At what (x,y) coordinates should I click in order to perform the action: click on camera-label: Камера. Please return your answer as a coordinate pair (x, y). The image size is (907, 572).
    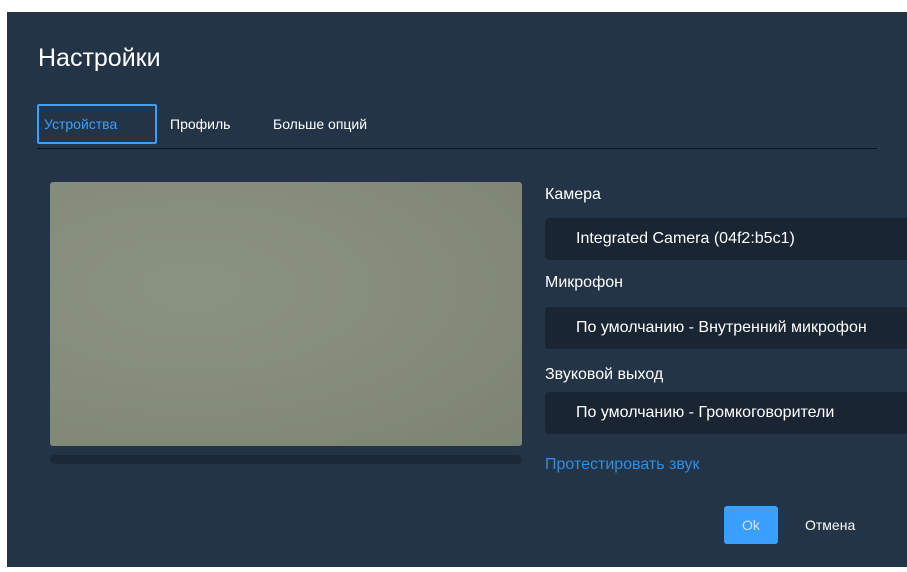
    Looking at the image, I should click on (573, 194).